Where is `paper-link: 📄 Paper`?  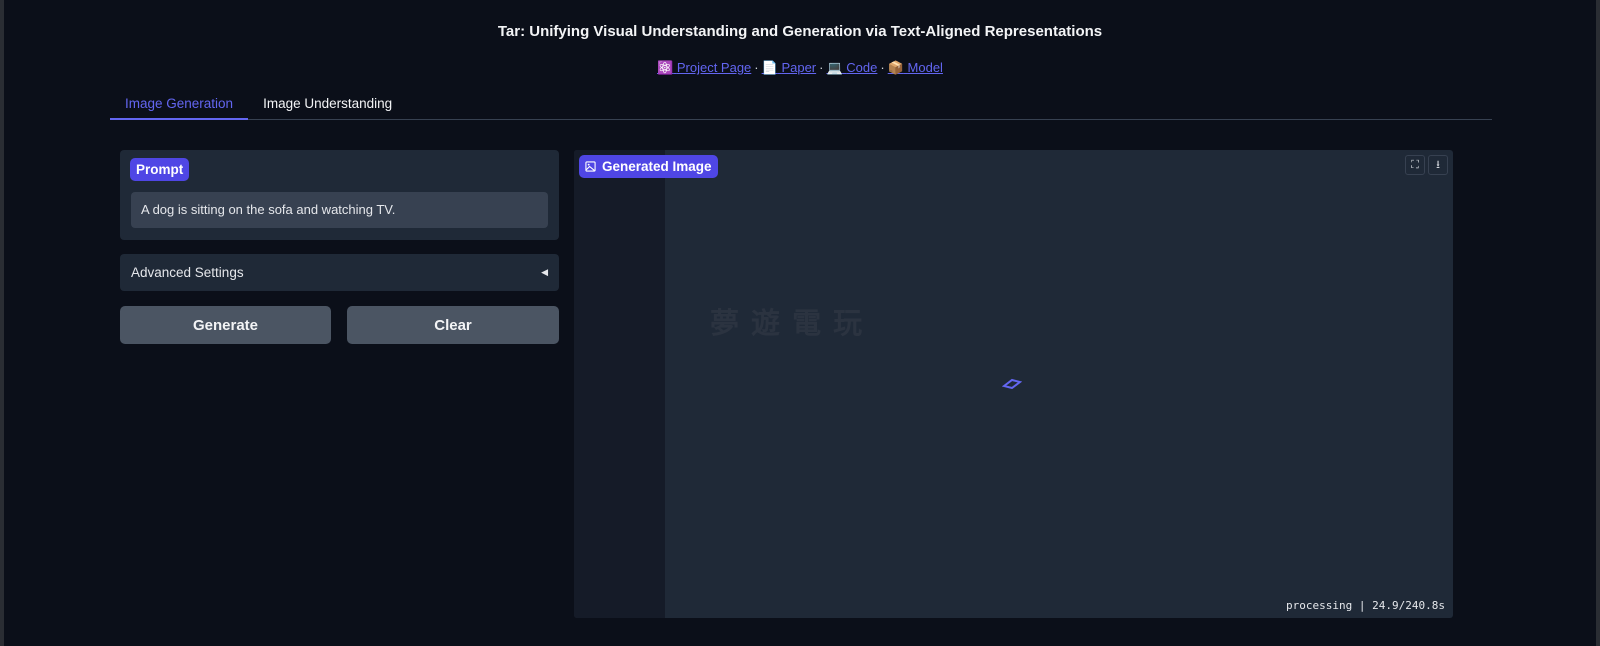 paper-link: 📄 Paper is located at coordinates (789, 67).